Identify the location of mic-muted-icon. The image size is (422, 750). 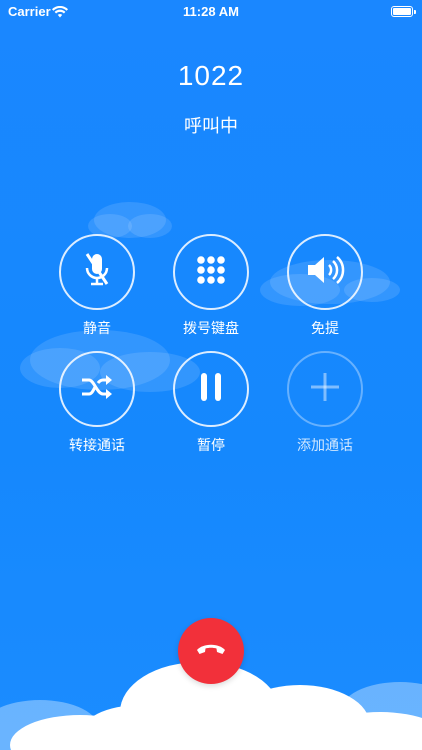
(97, 272).